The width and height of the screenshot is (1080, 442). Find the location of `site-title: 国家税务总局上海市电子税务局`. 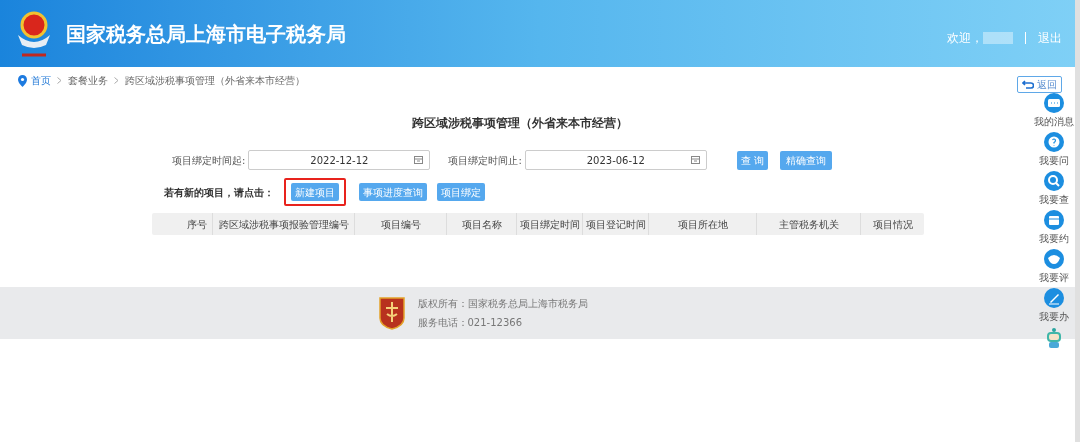

site-title: 国家税务总局上海市电子税务局 is located at coordinates (206, 34).